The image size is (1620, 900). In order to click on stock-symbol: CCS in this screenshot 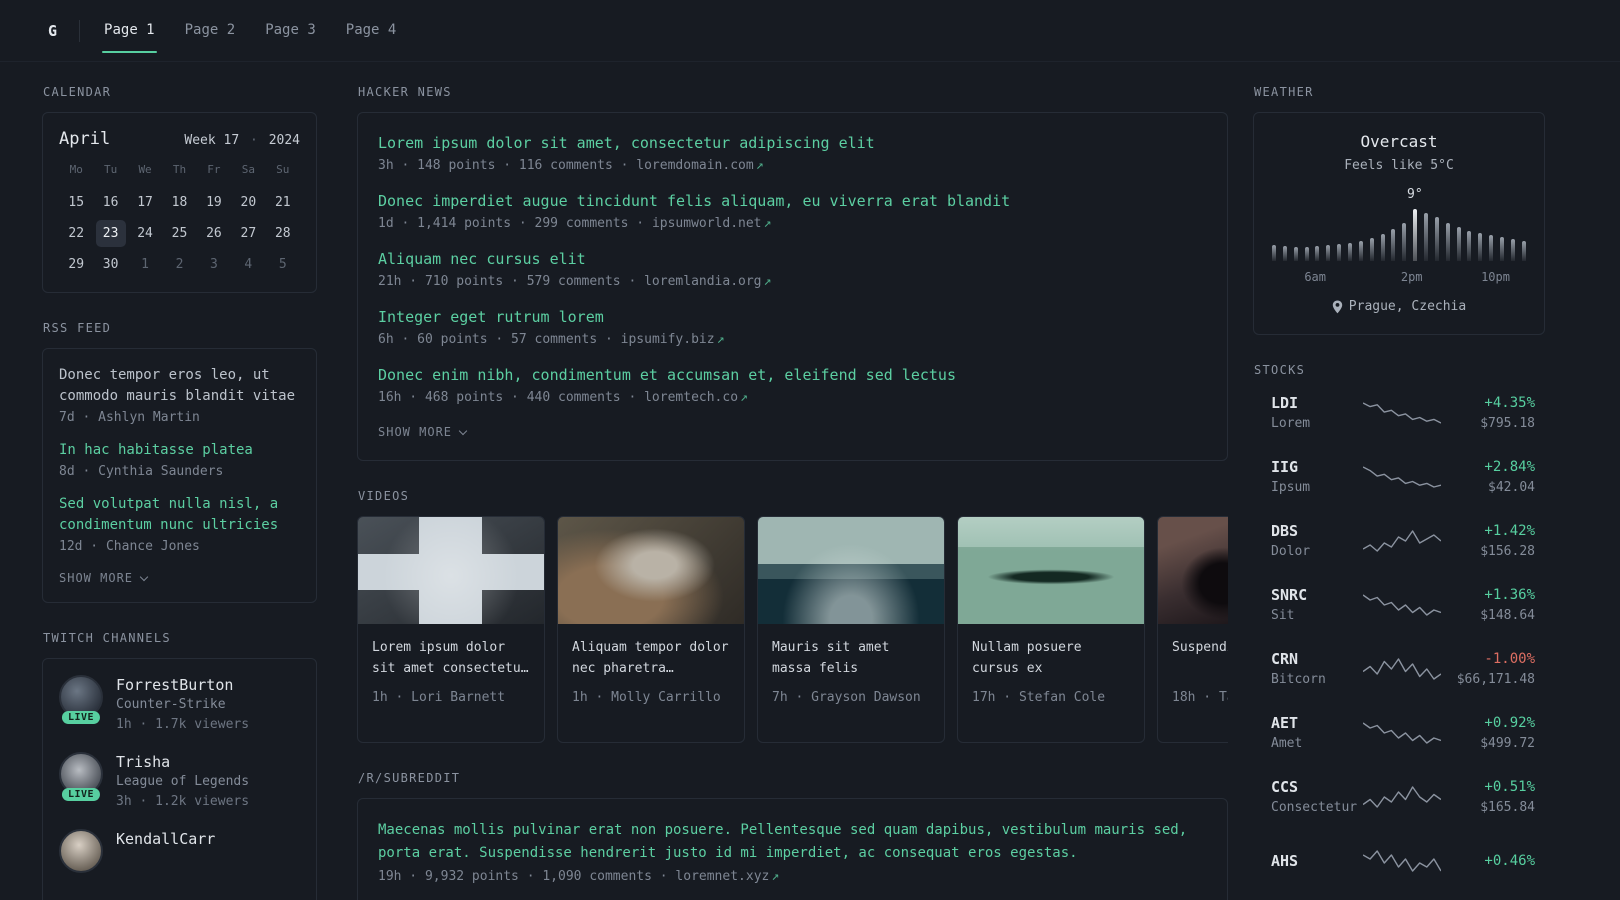, I will do `click(1285, 786)`.